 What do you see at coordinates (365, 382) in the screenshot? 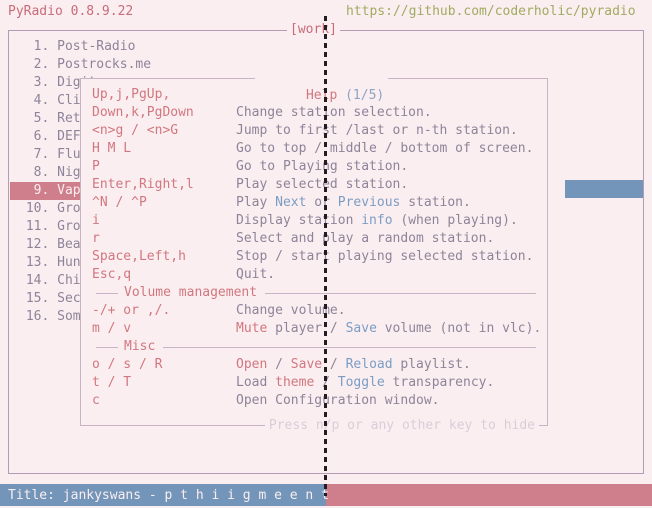
I see `help-entry-description: Load theme / Toggle transparency.` at bounding box center [365, 382].